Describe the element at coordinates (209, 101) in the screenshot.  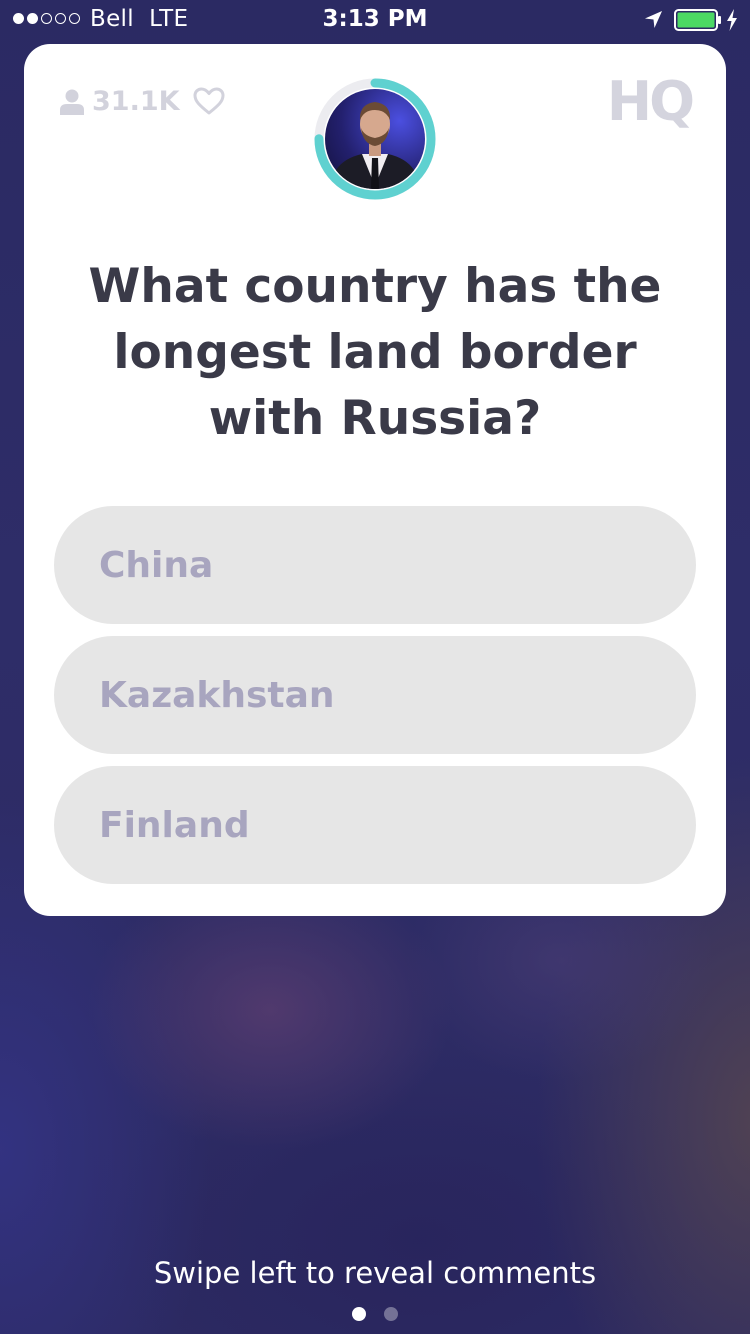
I see `heart-icon` at that location.